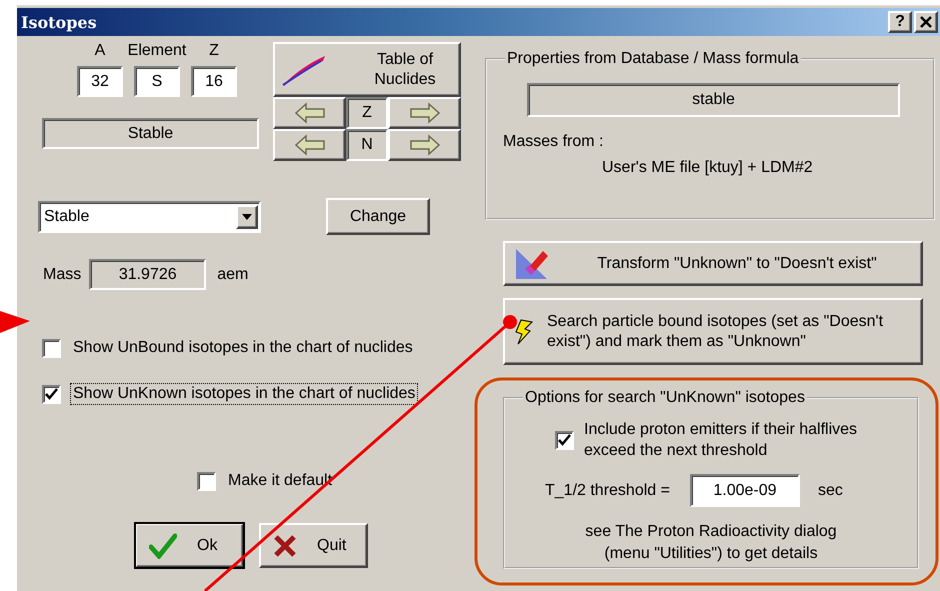 This screenshot has width=940, height=591. What do you see at coordinates (665, 398) in the screenshot?
I see `group-title: Options for search "UnKnown" isotopes` at bounding box center [665, 398].